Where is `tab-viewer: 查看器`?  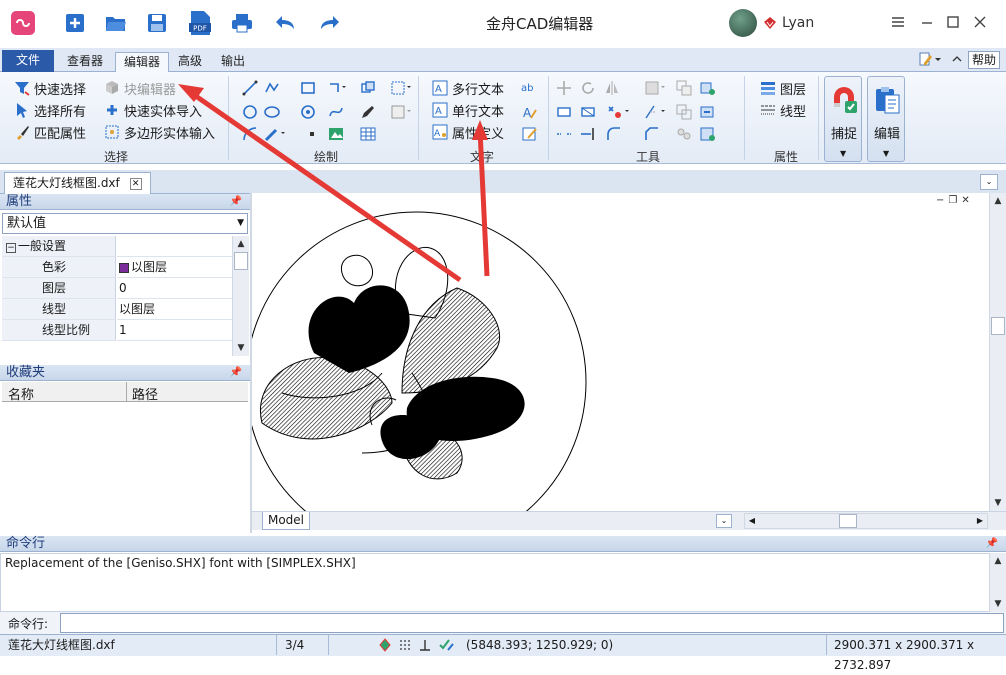 tab-viewer: 查看器 is located at coordinates (85, 62).